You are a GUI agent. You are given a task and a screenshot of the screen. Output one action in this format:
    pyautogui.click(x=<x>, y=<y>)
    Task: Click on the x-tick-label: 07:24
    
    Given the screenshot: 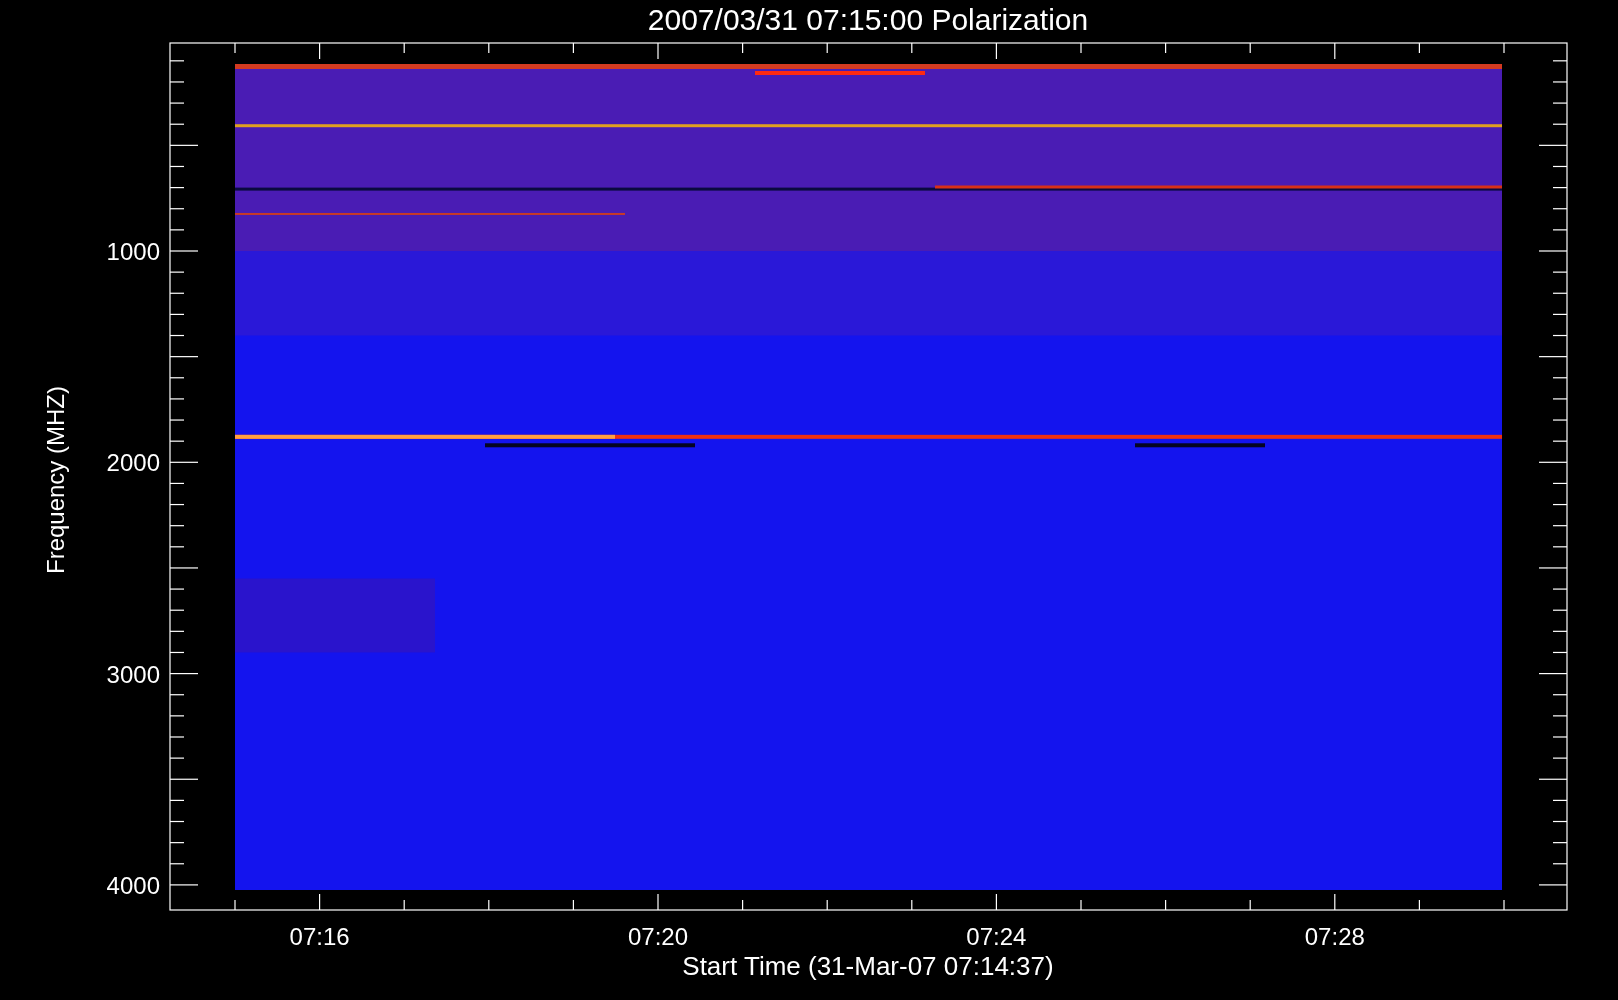 What is the action you would take?
    pyautogui.click(x=996, y=936)
    